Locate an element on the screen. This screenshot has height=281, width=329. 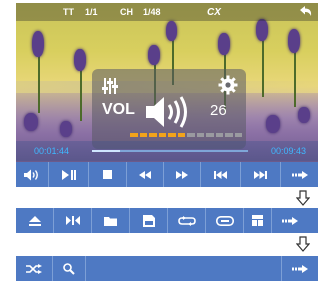
folder-icon is located at coordinates (110, 221).